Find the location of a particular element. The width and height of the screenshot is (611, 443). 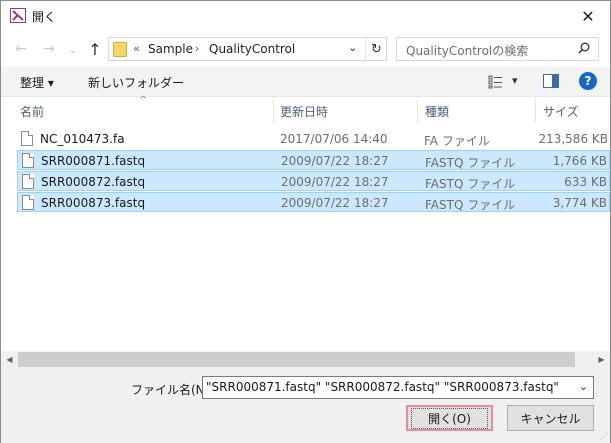

file-name: SRR000873.fastq is located at coordinates (93, 203).